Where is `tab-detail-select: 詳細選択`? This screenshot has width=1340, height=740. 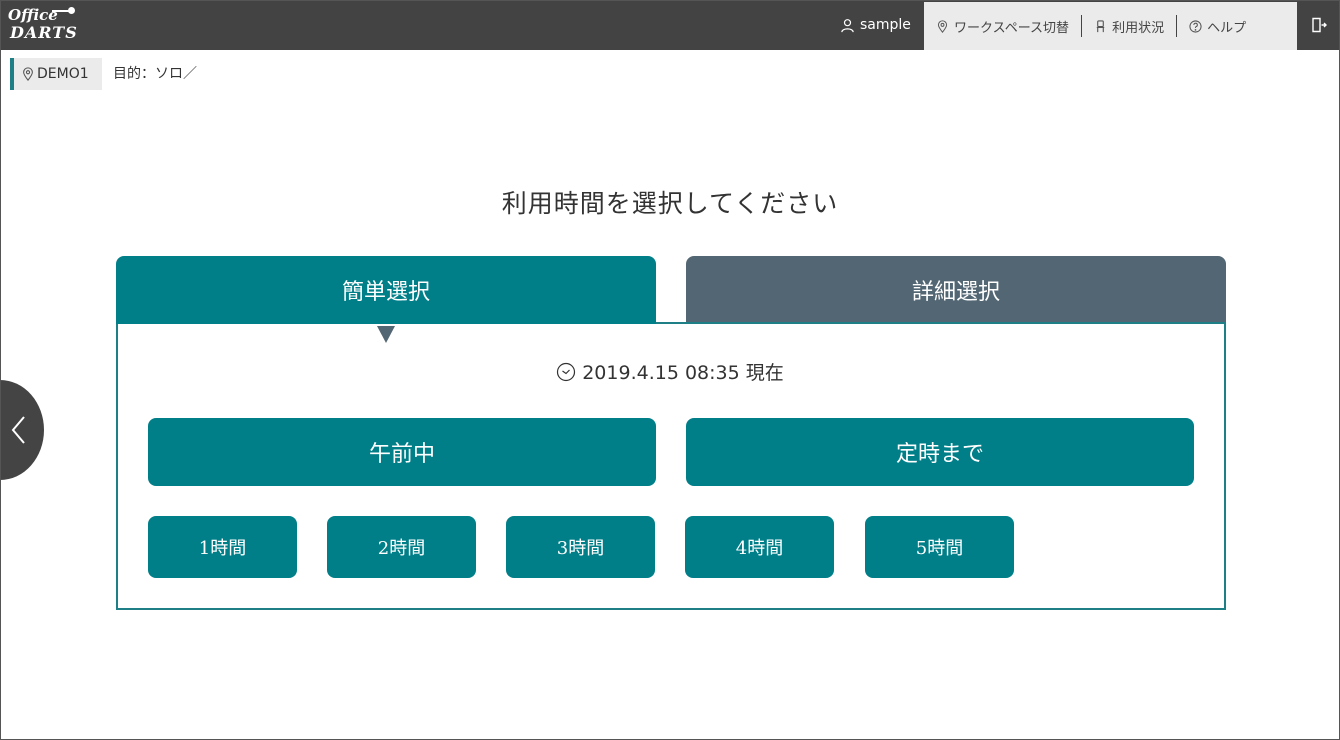
tab-detail-select: 詳細選択 is located at coordinates (956, 290).